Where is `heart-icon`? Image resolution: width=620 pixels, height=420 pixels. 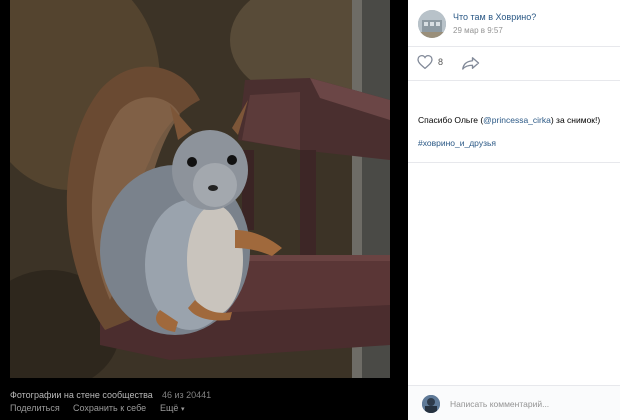
heart-icon is located at coordinates (425, 62).